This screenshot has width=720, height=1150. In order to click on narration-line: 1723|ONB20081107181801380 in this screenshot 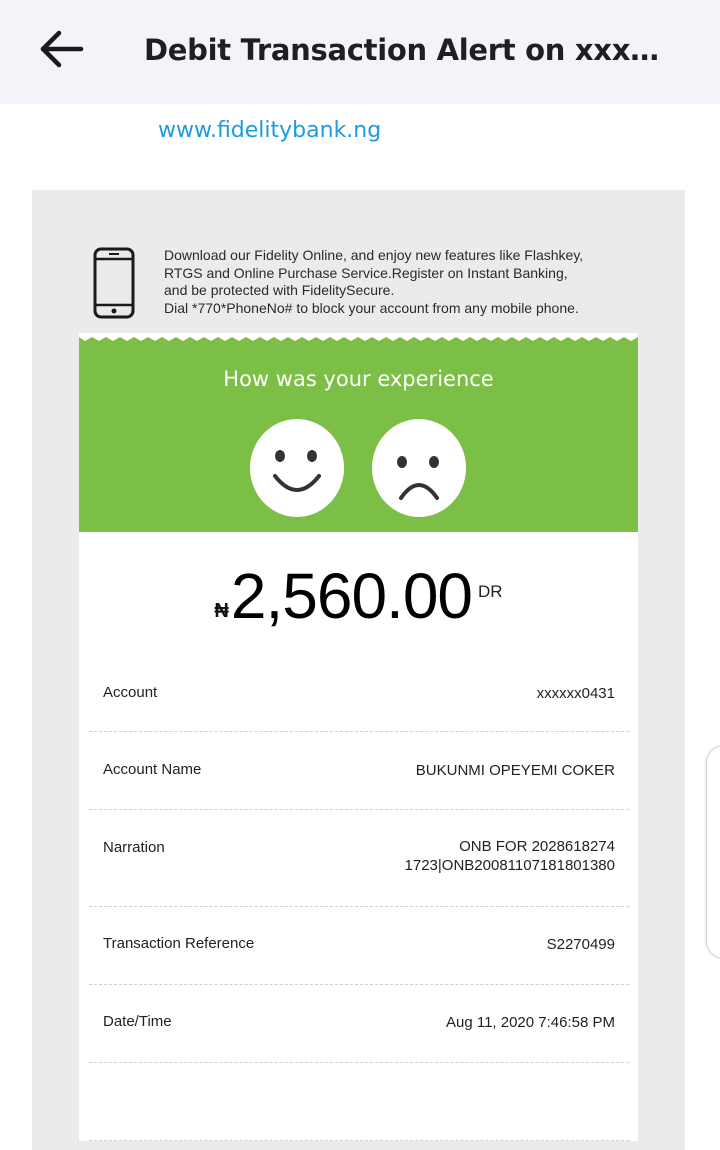, I will do `click(509, 865)`.